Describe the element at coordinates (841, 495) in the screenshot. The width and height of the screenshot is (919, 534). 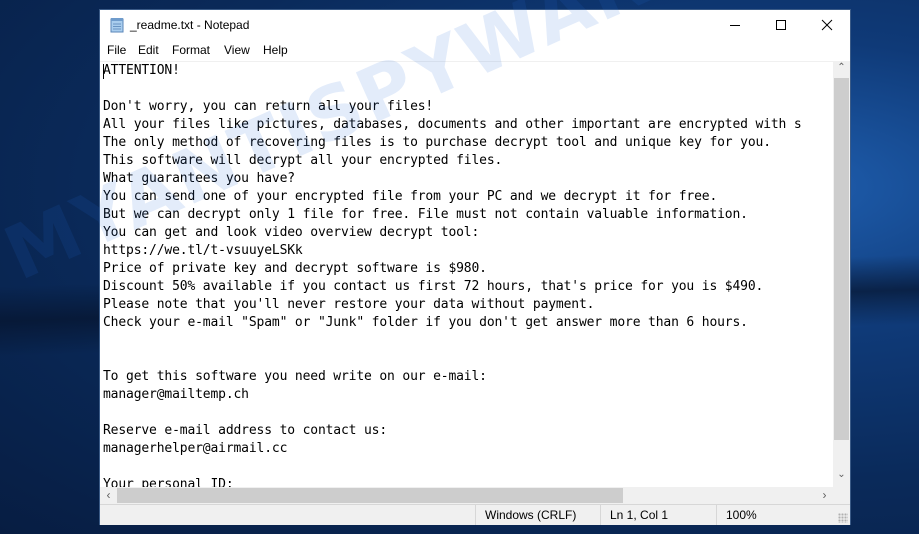
I see `scrollbar-corner` at that location.